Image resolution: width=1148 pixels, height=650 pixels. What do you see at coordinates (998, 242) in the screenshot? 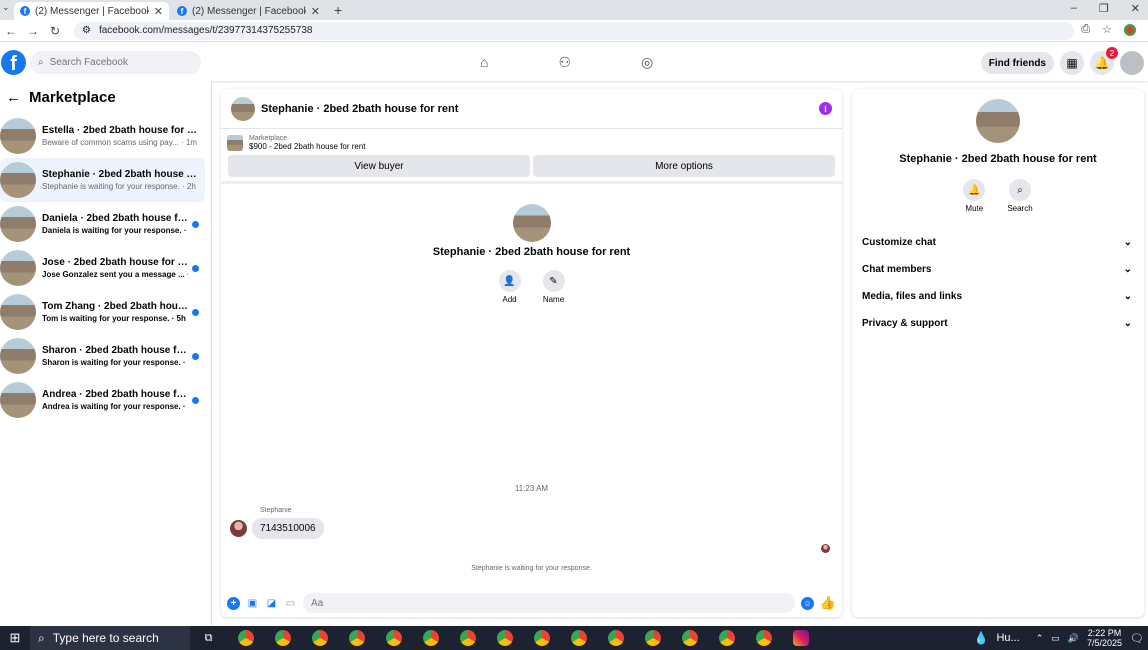
I see `section-customize-chat: Customize chat ⌄` at bounding box center [998, 242].